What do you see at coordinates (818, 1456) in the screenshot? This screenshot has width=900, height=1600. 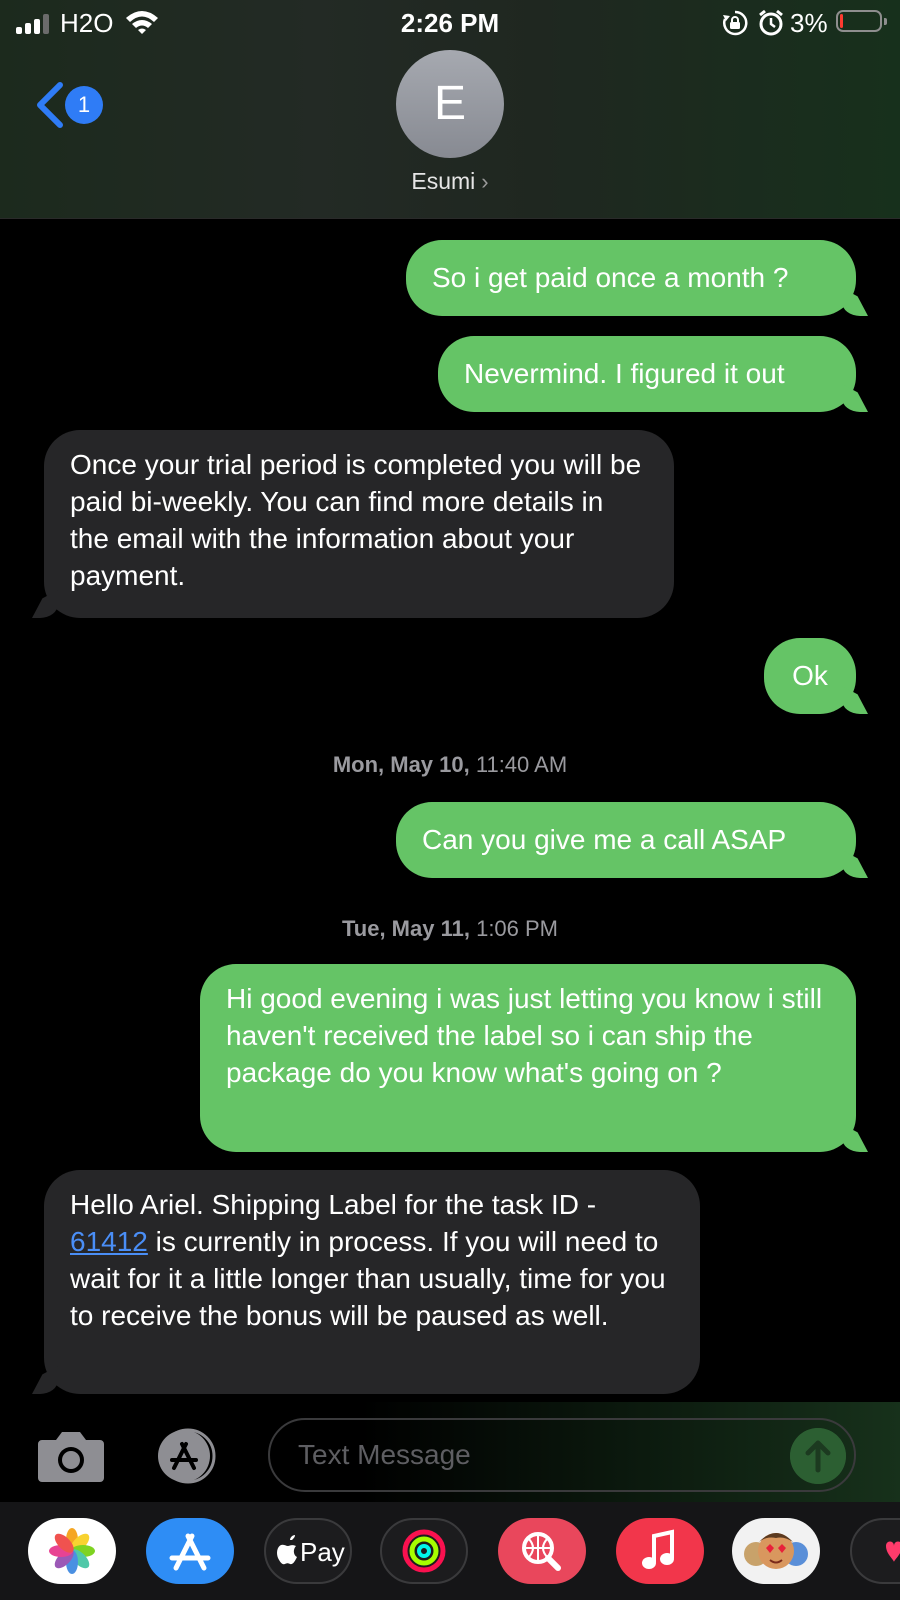 I see `send-button` at bounding box center [818, 1456].